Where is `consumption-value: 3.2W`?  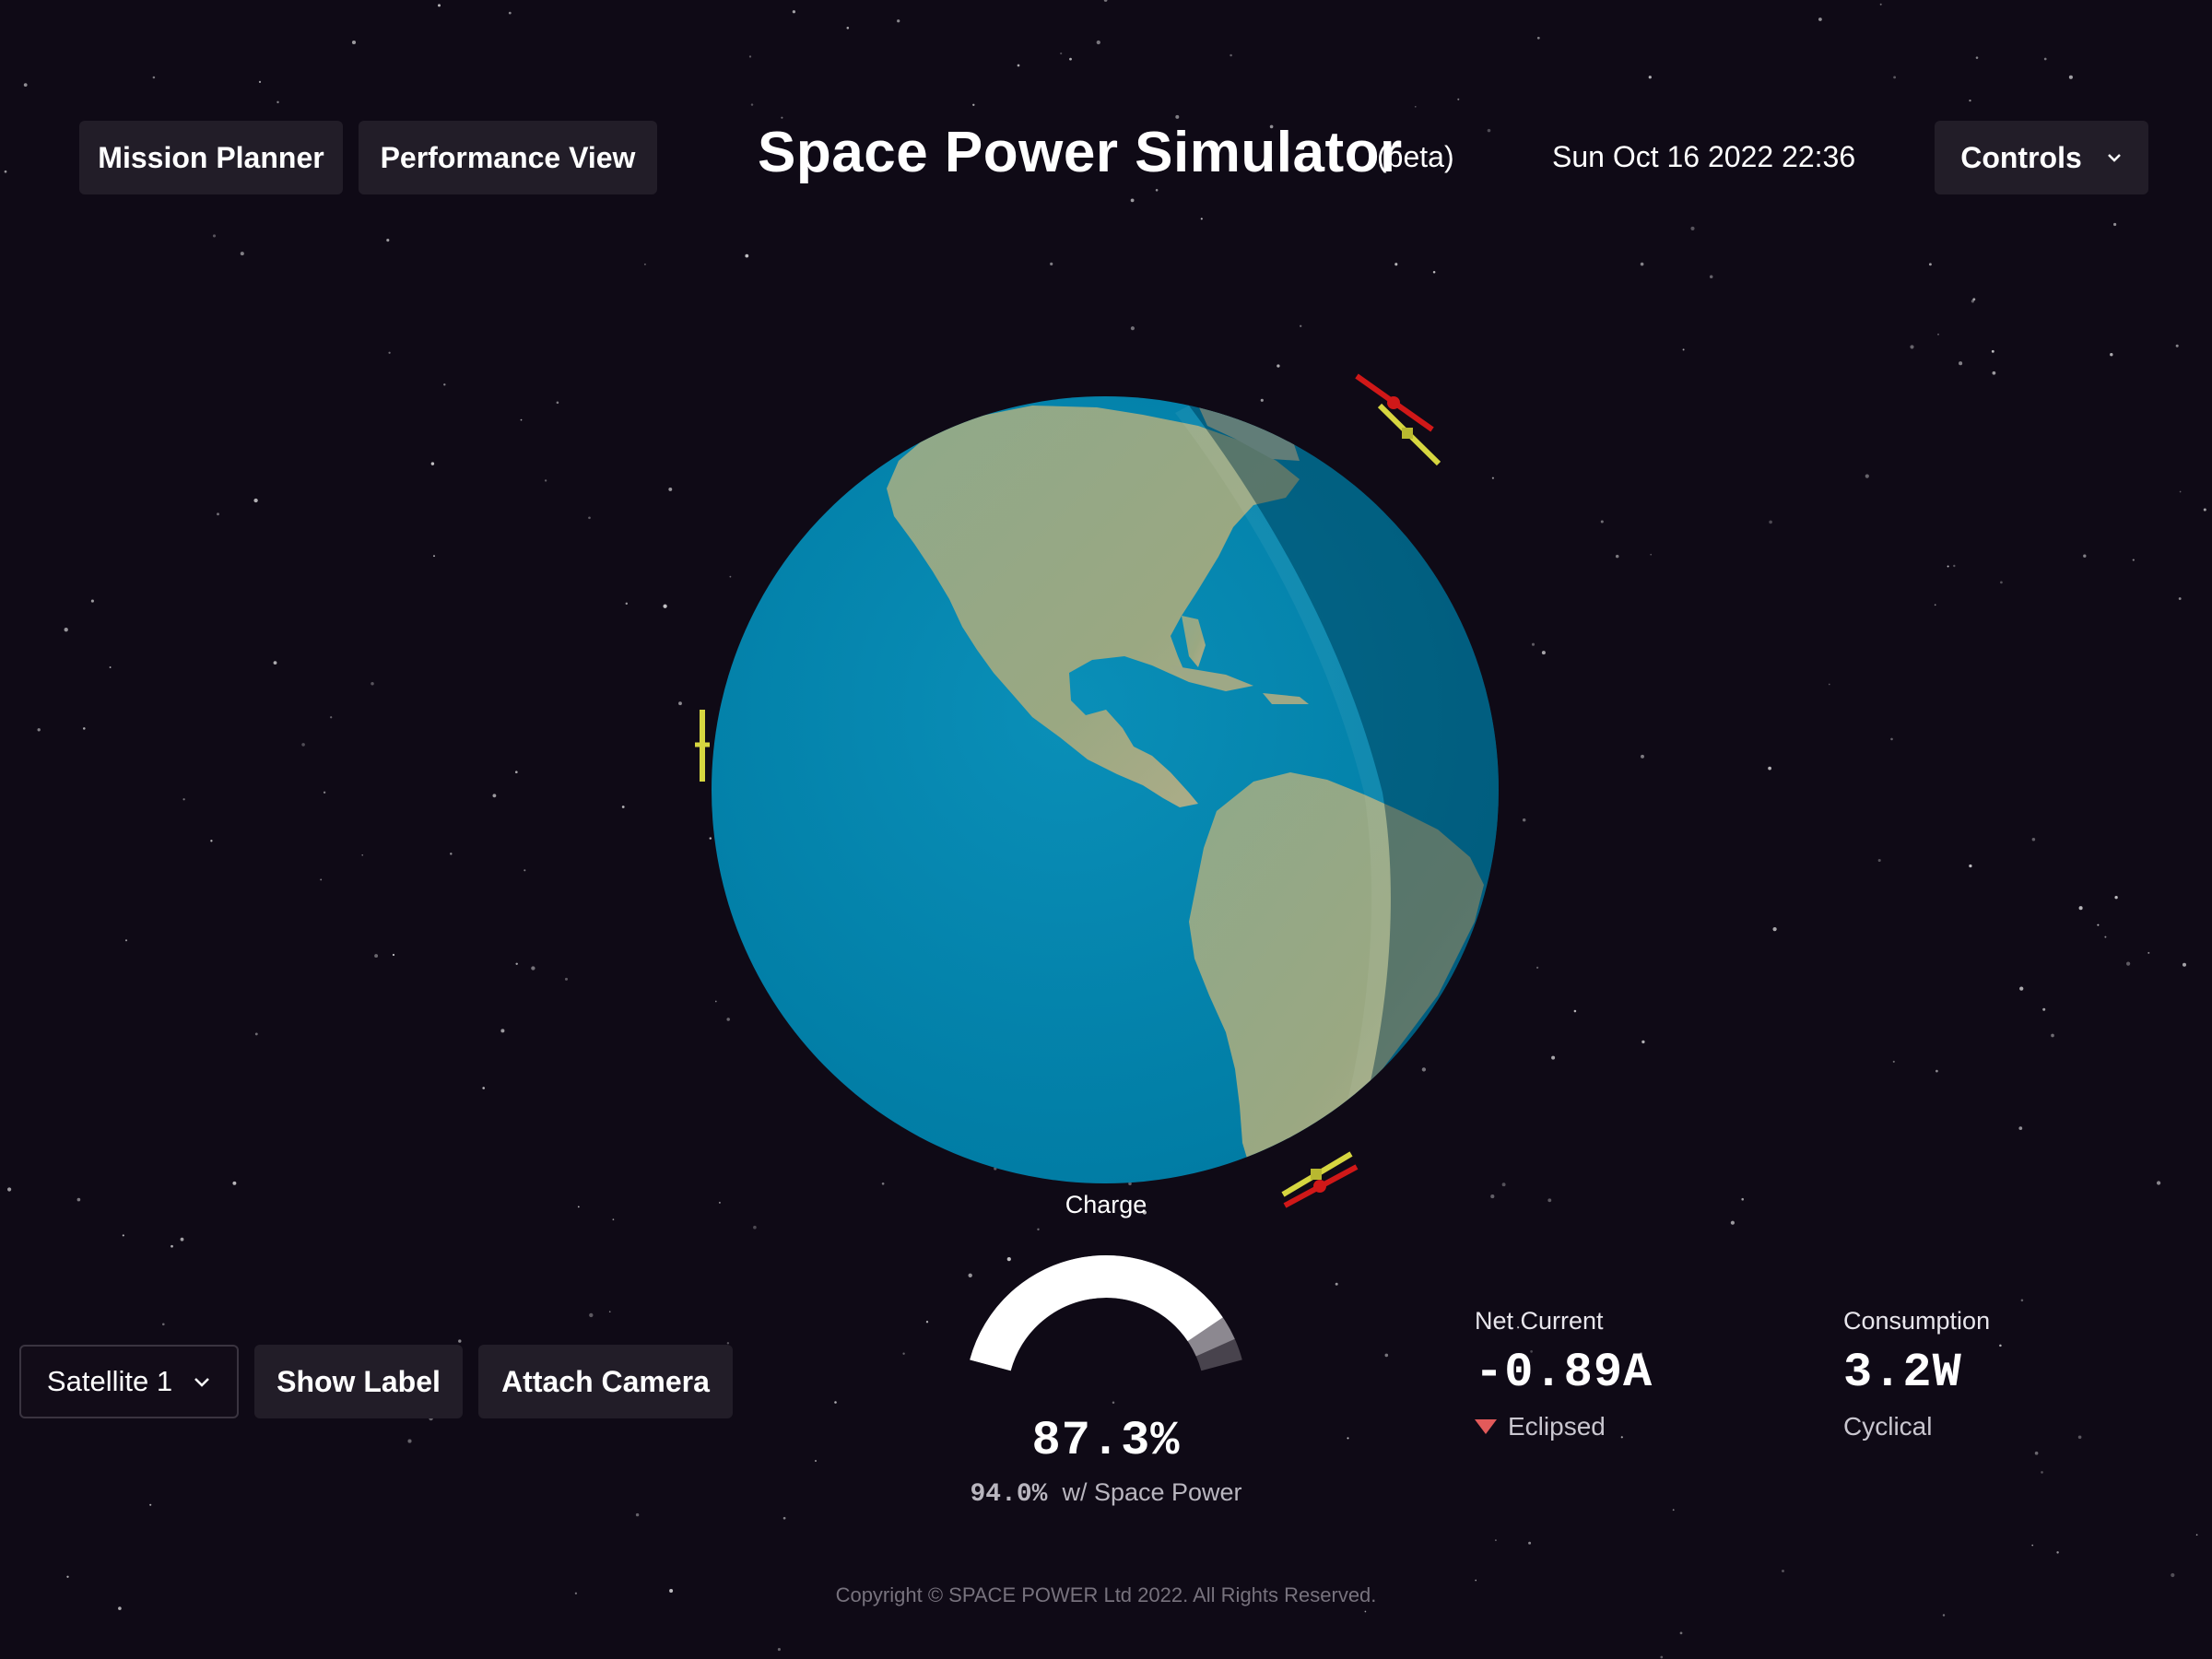
consumption-value: 3.2W is located at coordinates (1902, 1373).